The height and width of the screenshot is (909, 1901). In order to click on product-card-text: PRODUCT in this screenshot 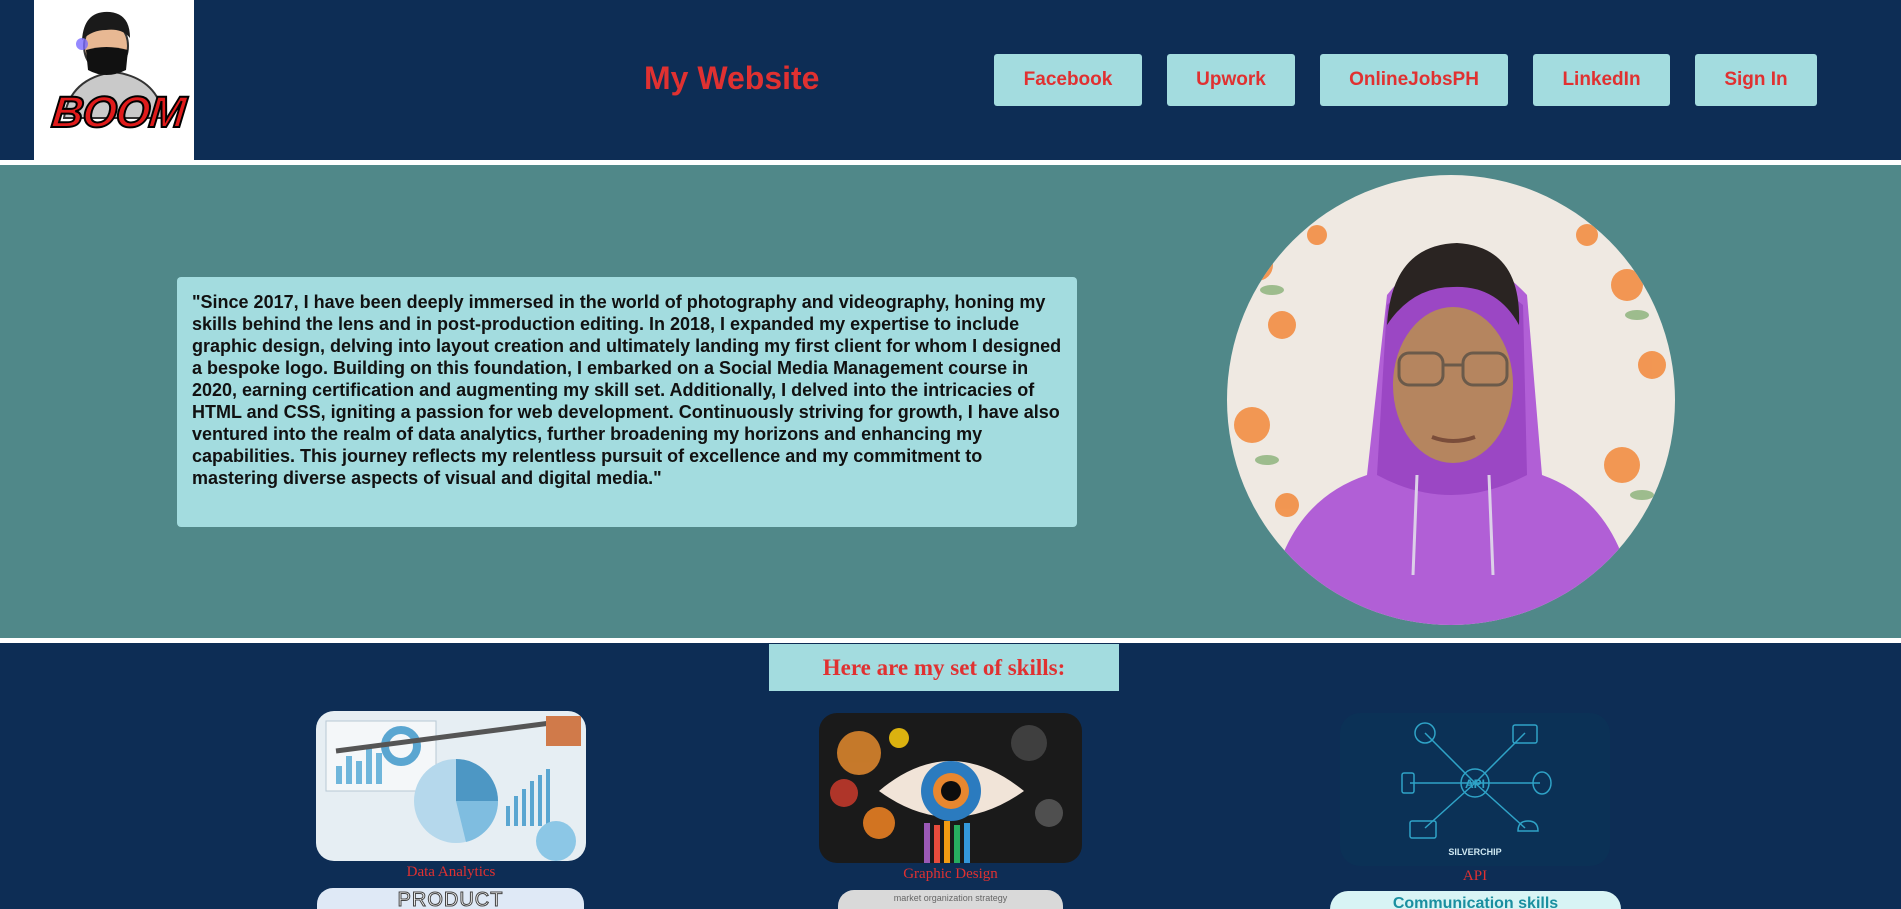, I will do `click(450, 899)`.